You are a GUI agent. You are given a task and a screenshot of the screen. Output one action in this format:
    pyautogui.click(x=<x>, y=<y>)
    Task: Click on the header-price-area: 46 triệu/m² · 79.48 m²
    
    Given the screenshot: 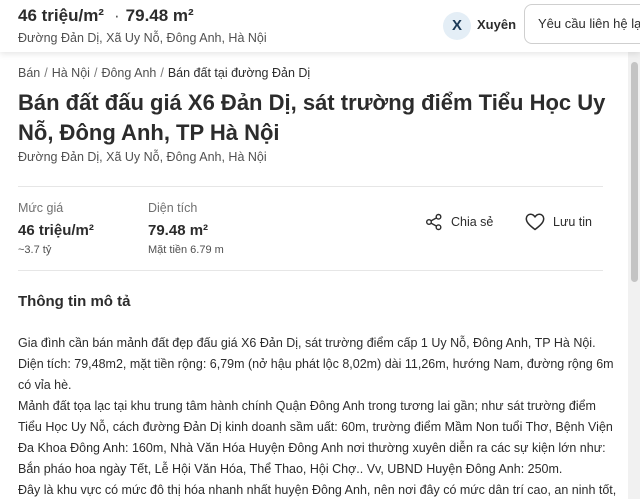 What is the action you would take?
    pyautogui.click(x=106, y=16)
    